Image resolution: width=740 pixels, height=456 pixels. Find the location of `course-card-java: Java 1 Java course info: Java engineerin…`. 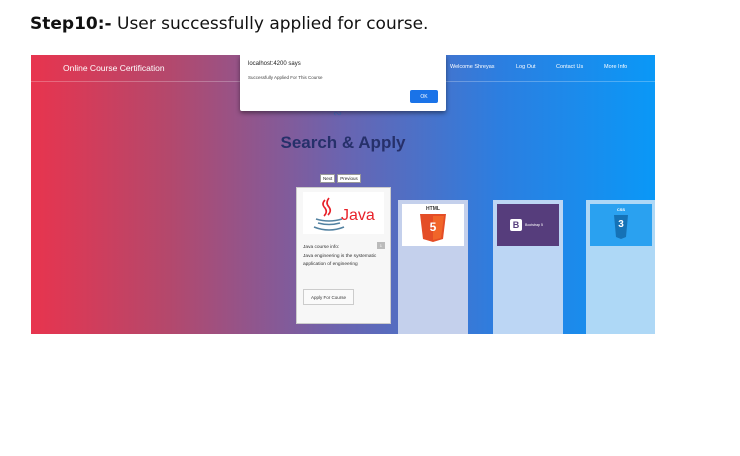

course-card-java: Java 1 Java course info: Java engineerin… is located at coordinates (343, 255).